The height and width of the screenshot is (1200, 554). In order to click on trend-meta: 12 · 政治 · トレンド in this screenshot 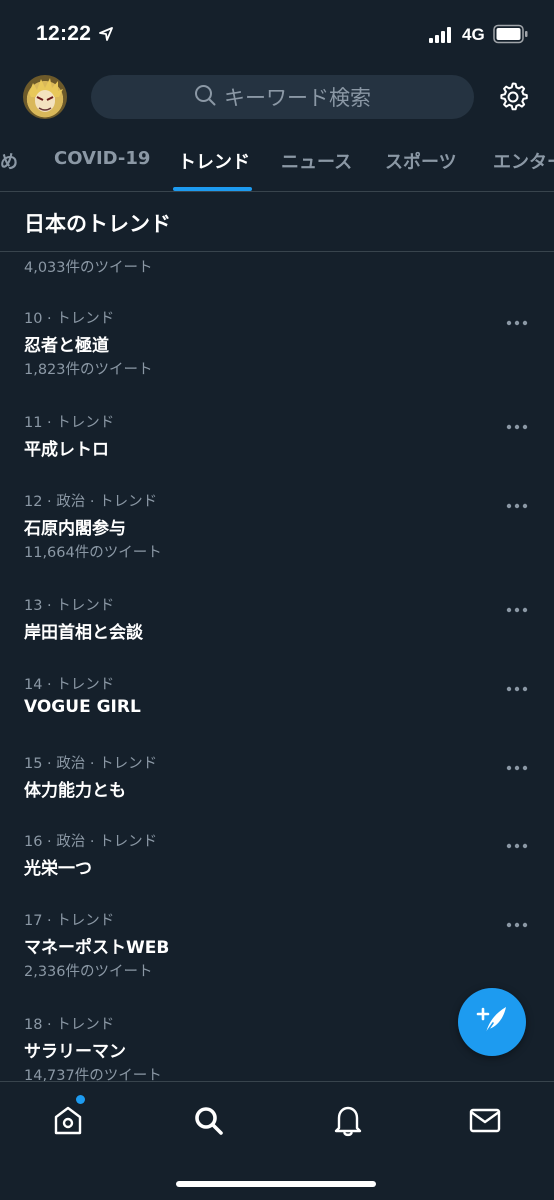, I will do `click(91, 502)`.